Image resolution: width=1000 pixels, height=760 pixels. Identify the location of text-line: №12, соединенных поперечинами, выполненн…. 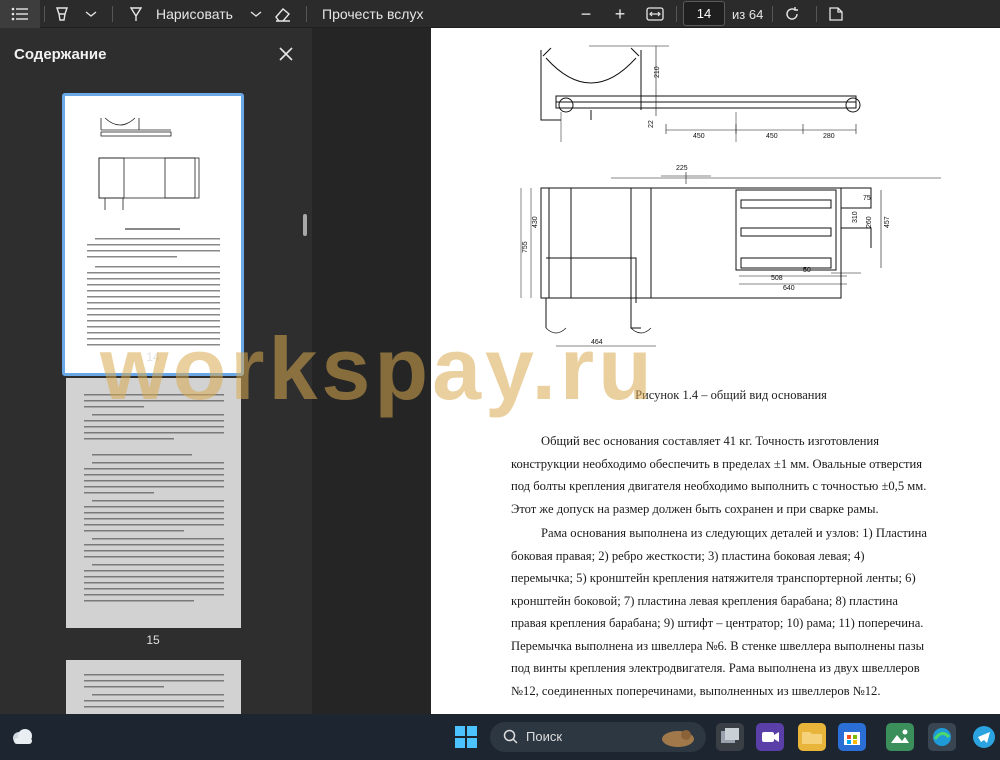
(696, 690).